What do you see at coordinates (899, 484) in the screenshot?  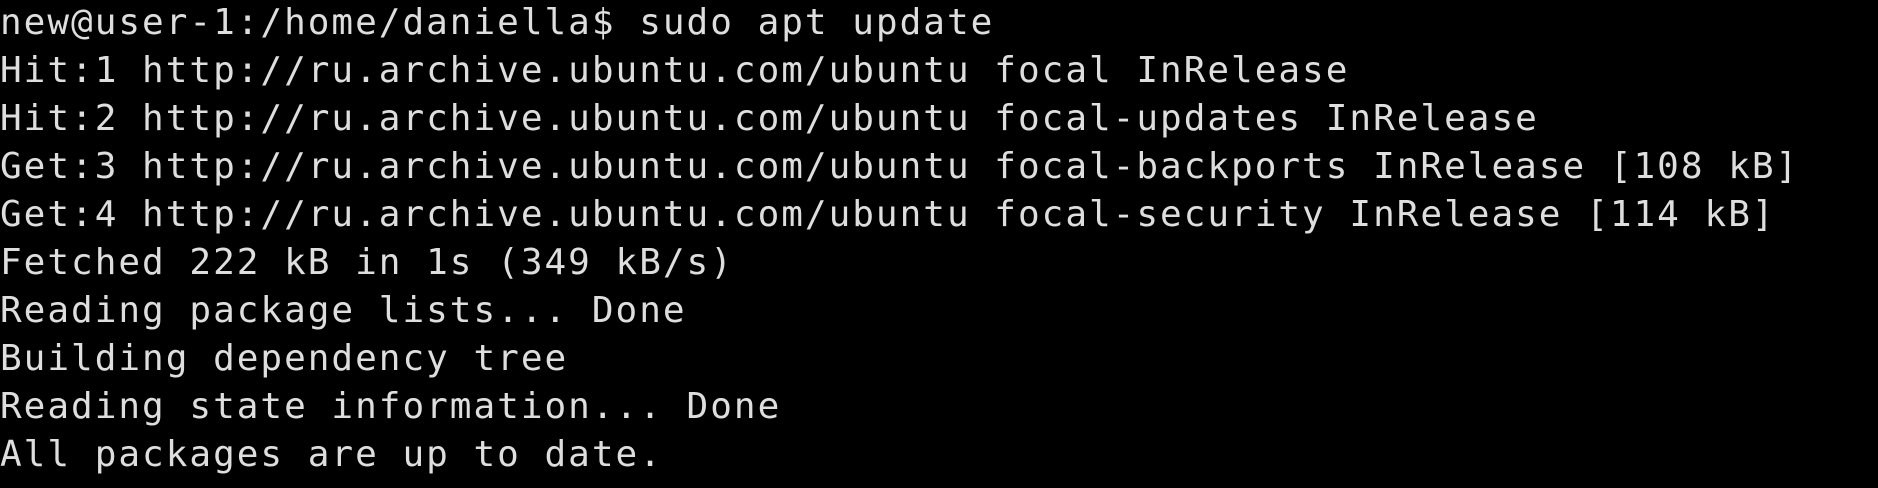 I see `terminal-cutoff-line` at bounding box center [899, 484].